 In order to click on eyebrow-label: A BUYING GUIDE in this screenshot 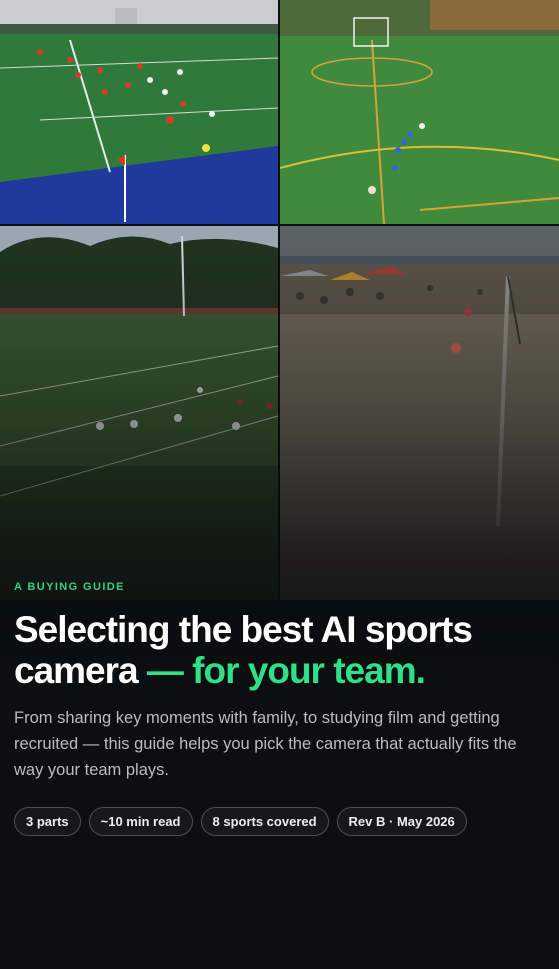, I will do `click(69, 587)`.